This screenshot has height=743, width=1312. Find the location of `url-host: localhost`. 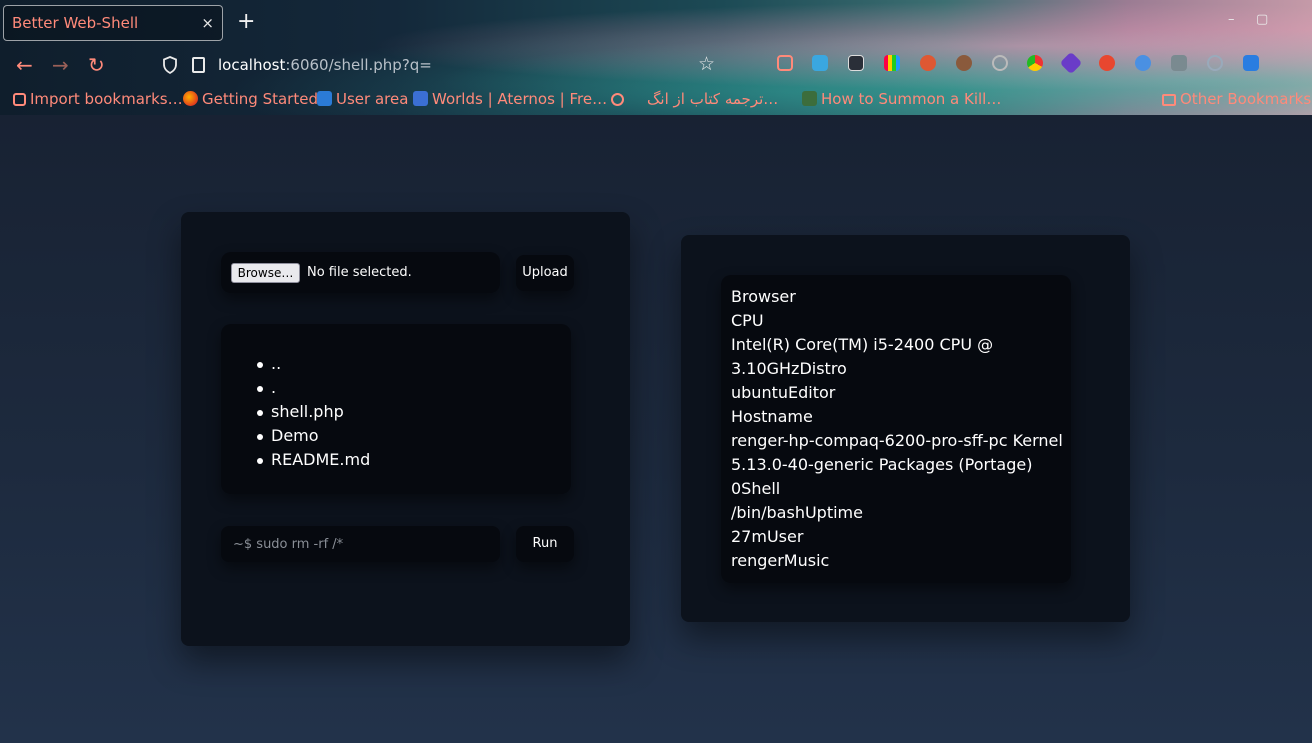

url-host: localhost is located at coordinates (252, 65).